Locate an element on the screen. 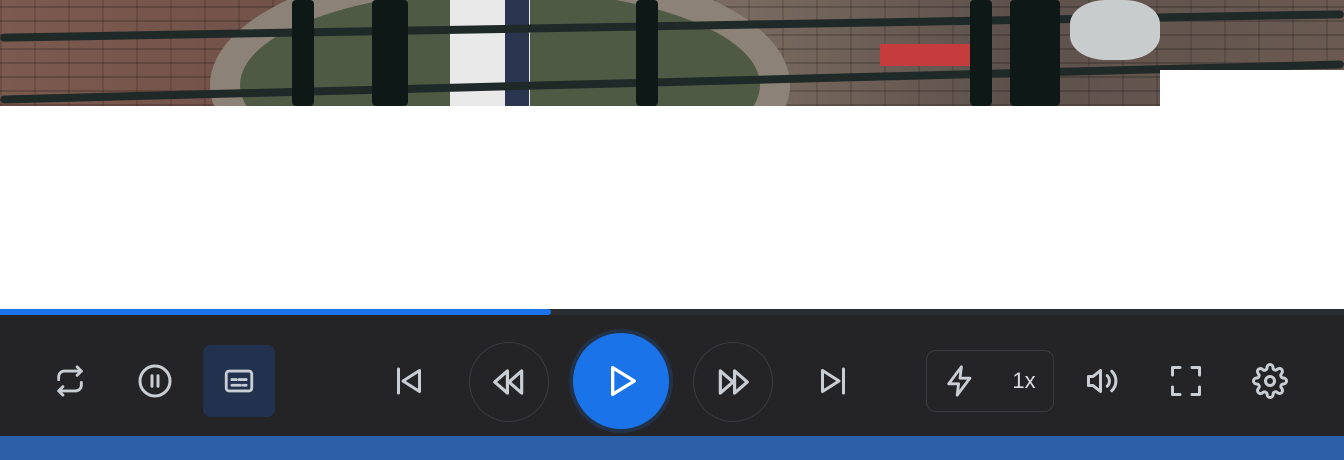 This screenshot has width=1344, height=460. settings-button is located at coordinates (1270, 381).